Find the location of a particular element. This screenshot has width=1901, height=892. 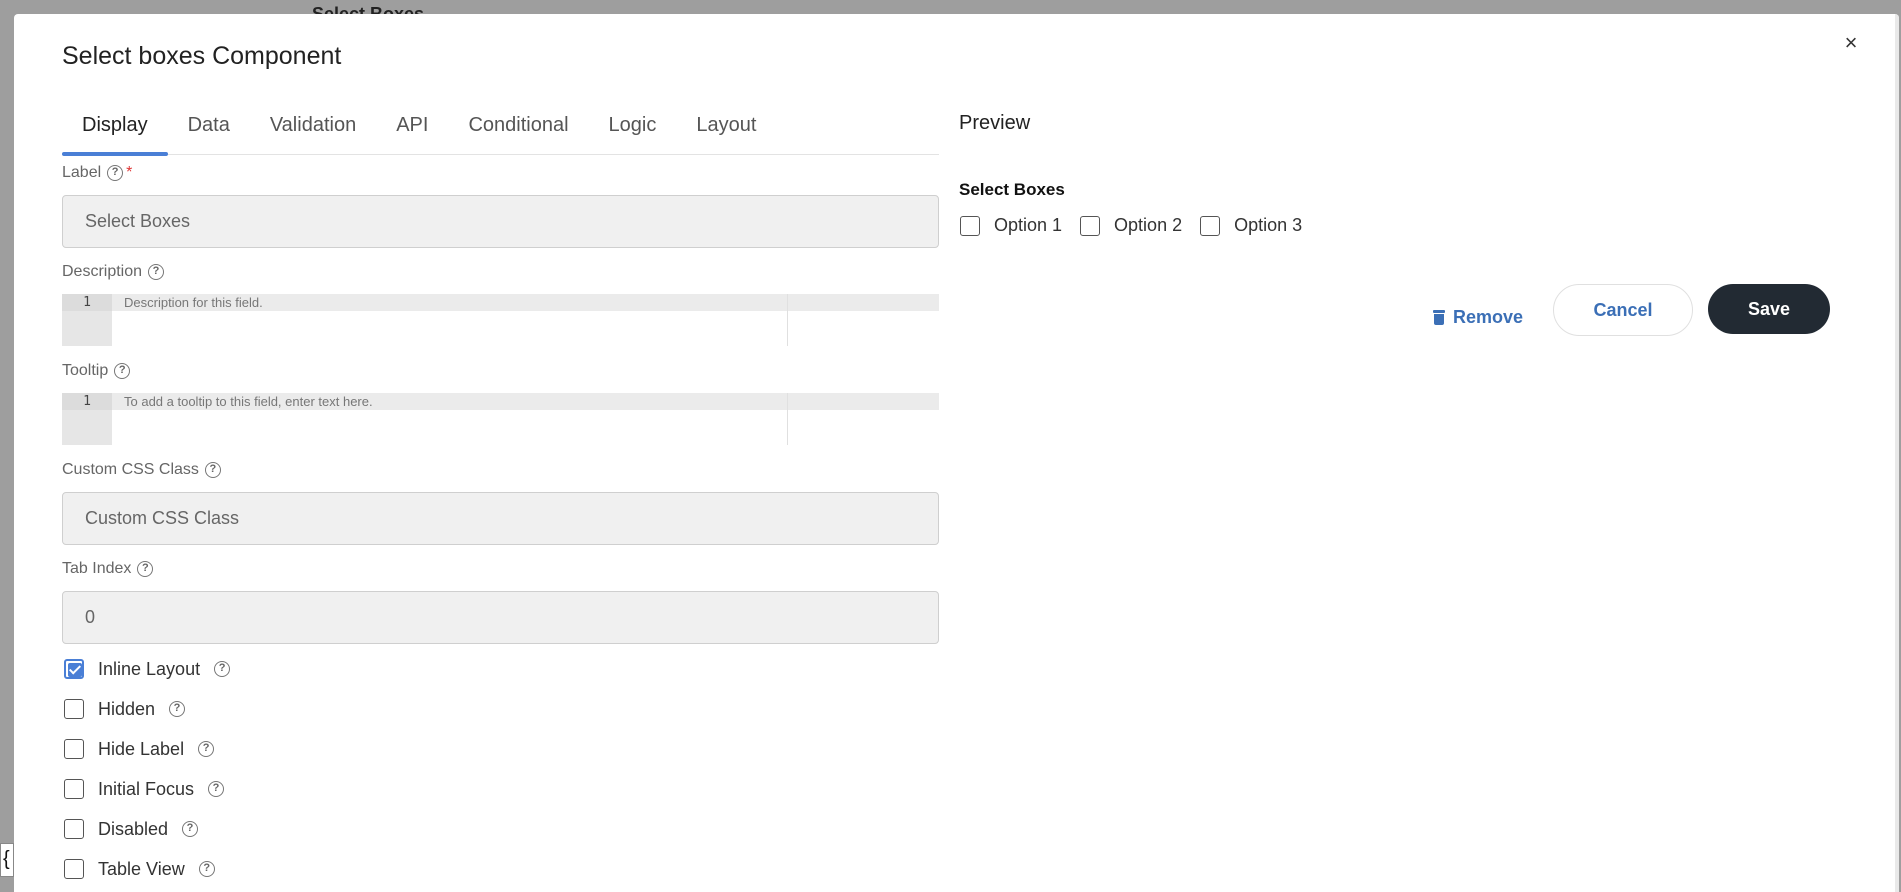

hide-label-label: Hide Label is located at coordinates (141, 748).